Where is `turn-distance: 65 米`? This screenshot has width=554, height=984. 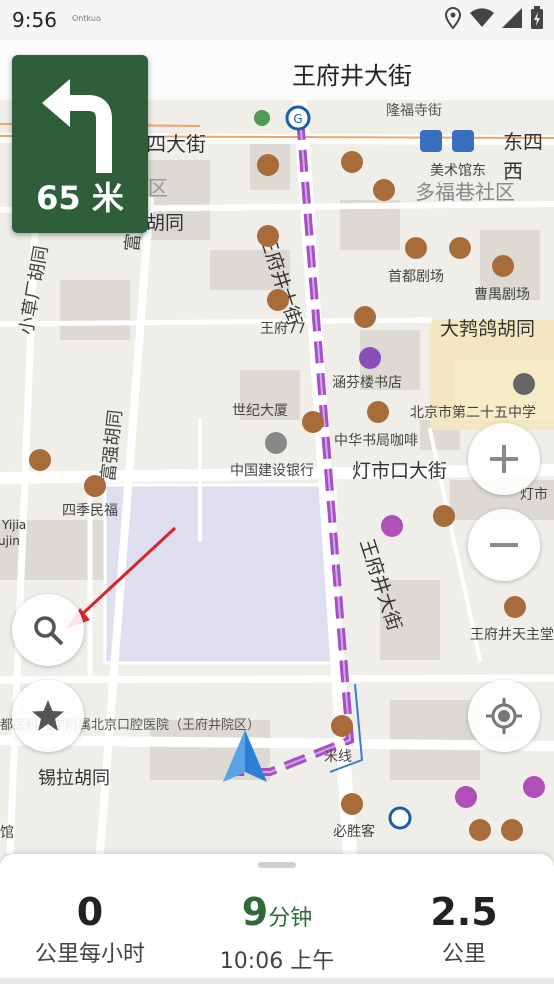 turn-distance: 65 米 is located at coordinates (80, 198).